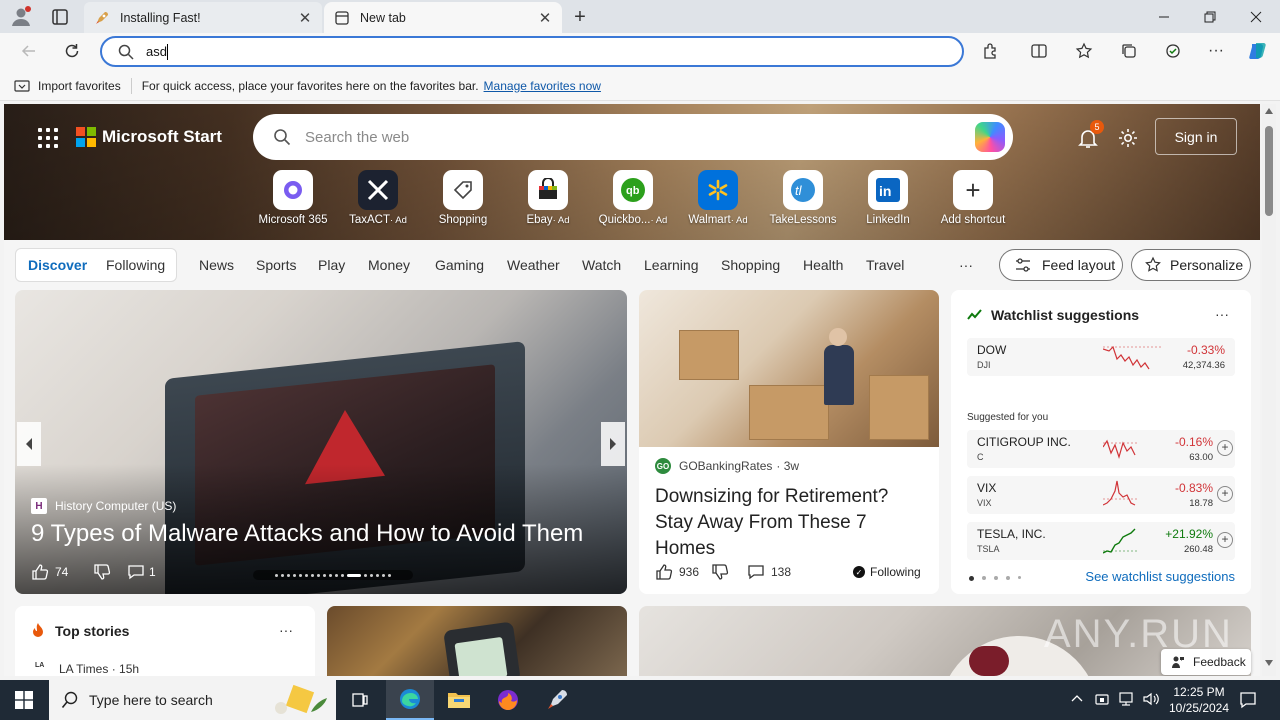 The image size is (1280, 720). I want to click on comments-button: 1, so click(141, 572).